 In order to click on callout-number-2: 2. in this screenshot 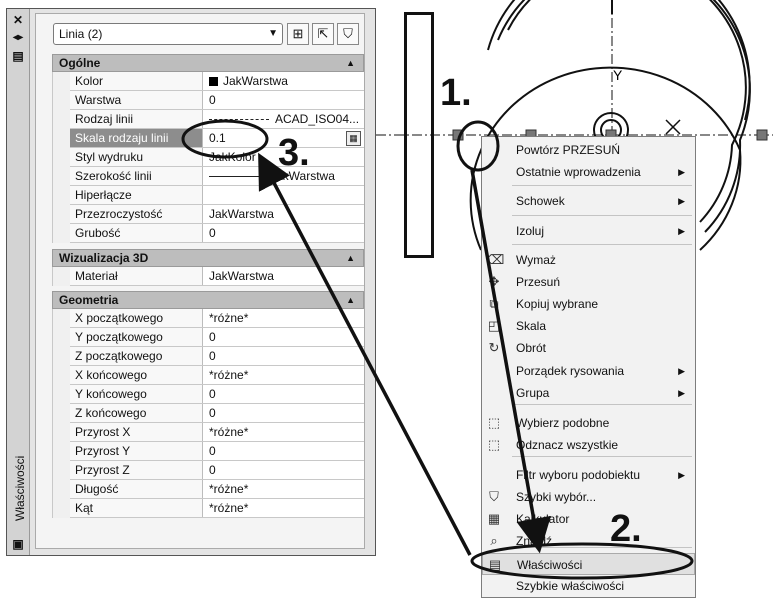, I will do `click(626, 529)`.